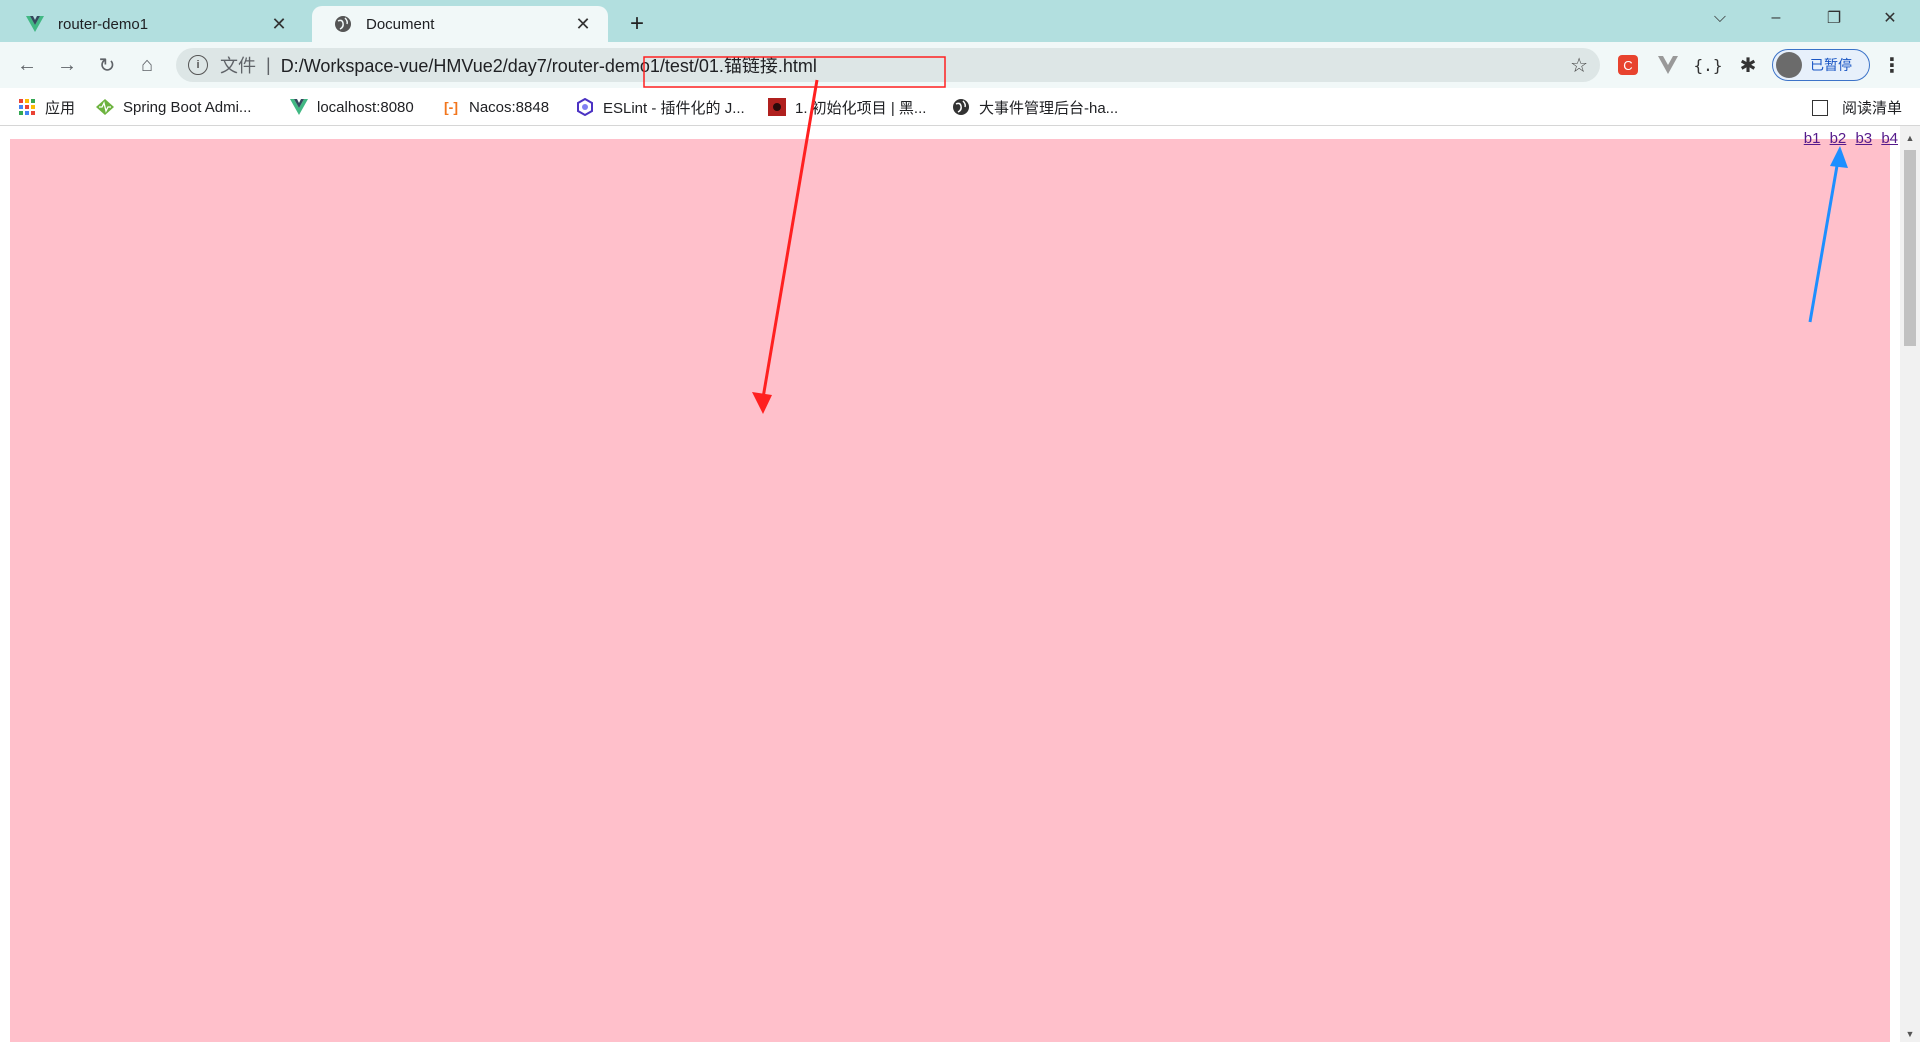 The height and width of the screenshot is (1042, 1920). Describe the element at coordinates (1910, 138) in the screenshot. I see `scroll-up-arrow-icon: ▲` at that location.